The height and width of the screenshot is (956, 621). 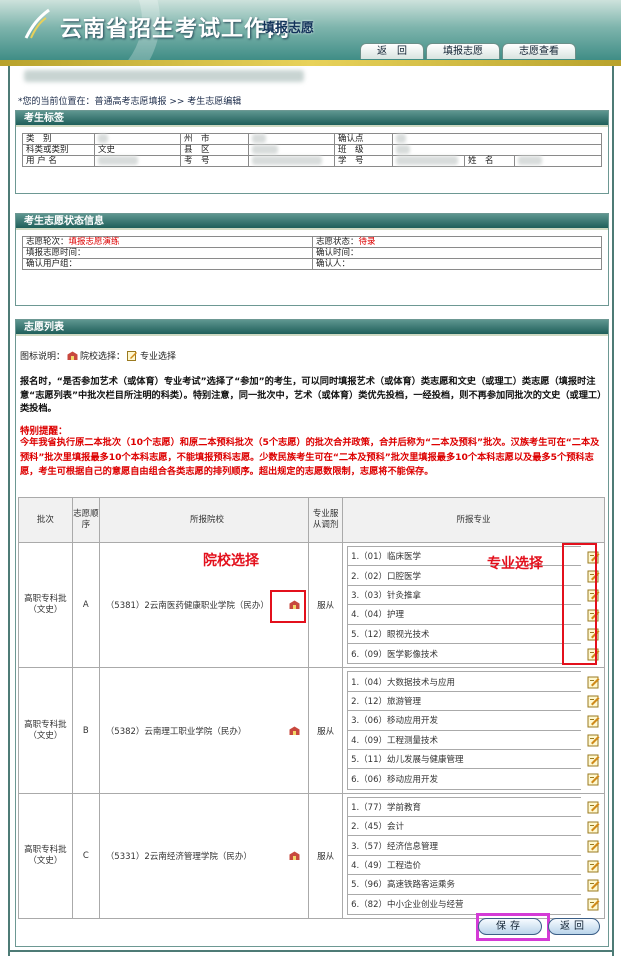 What do you see at coordinates (37, 23) in the screenshot?
I see `logo-icon` at bounding box center [37, 23].